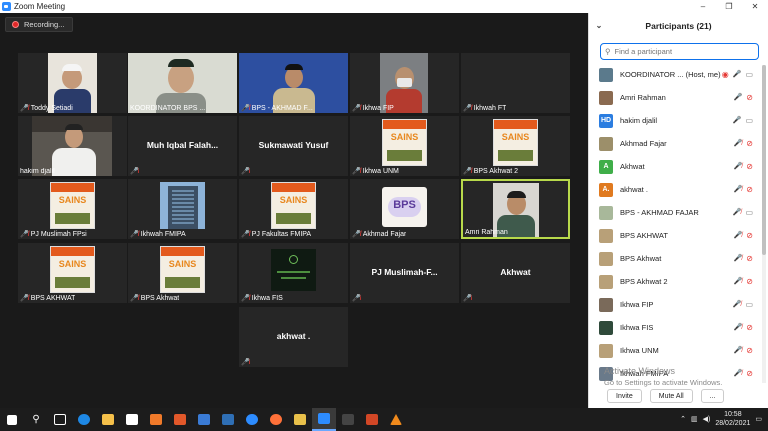 The width and height of the screenshot is (768, 431). I want to click on video-tile-ikhwah-ft: 🎤̸ Ikhwah FT, so click(515, 83).